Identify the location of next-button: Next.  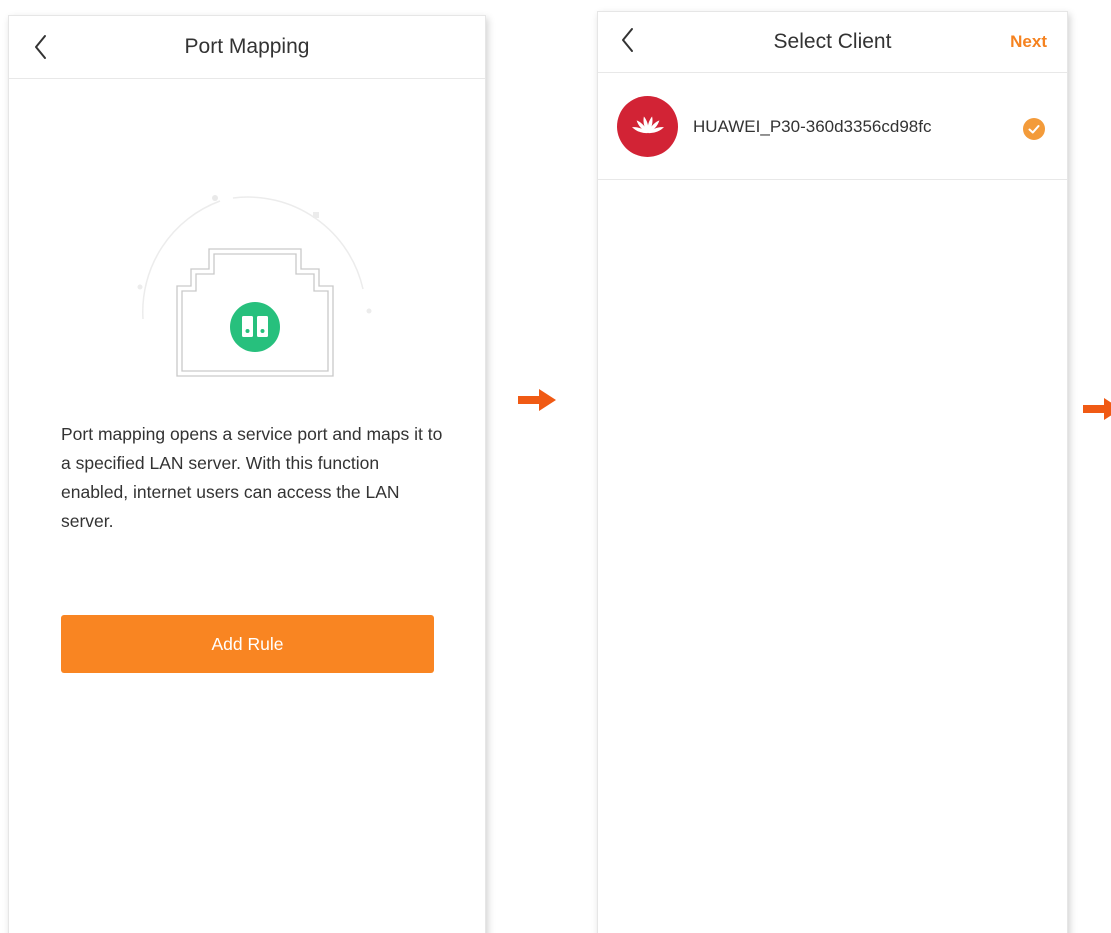
(1028, 42).